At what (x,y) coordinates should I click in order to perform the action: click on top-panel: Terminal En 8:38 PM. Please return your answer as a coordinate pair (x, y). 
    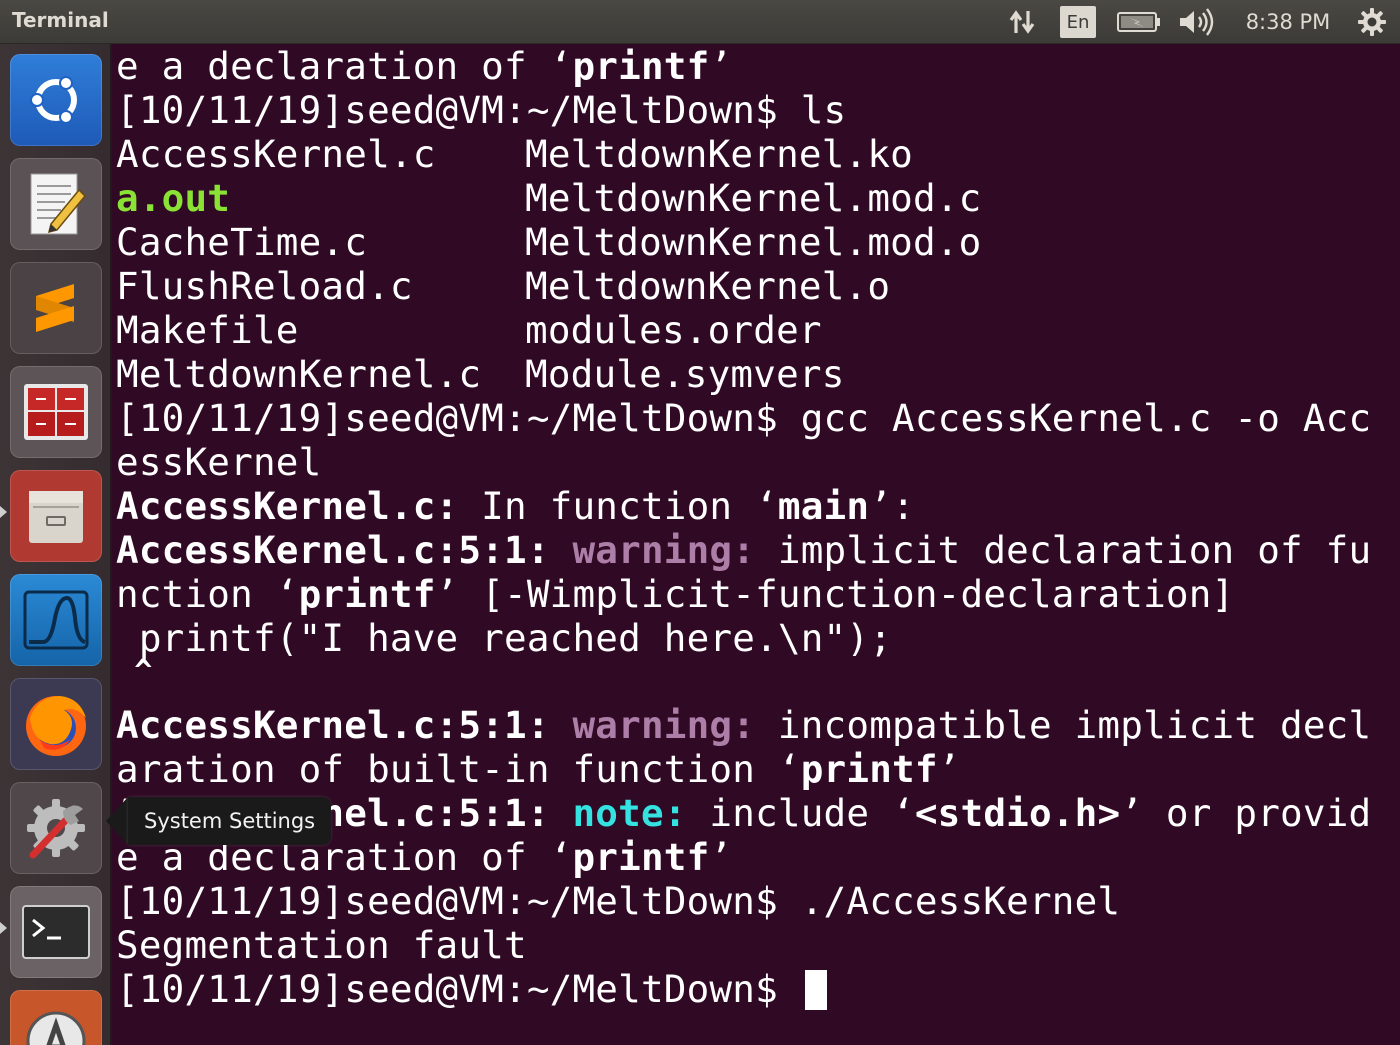
    Looking at the image, I should click on (700, 22).